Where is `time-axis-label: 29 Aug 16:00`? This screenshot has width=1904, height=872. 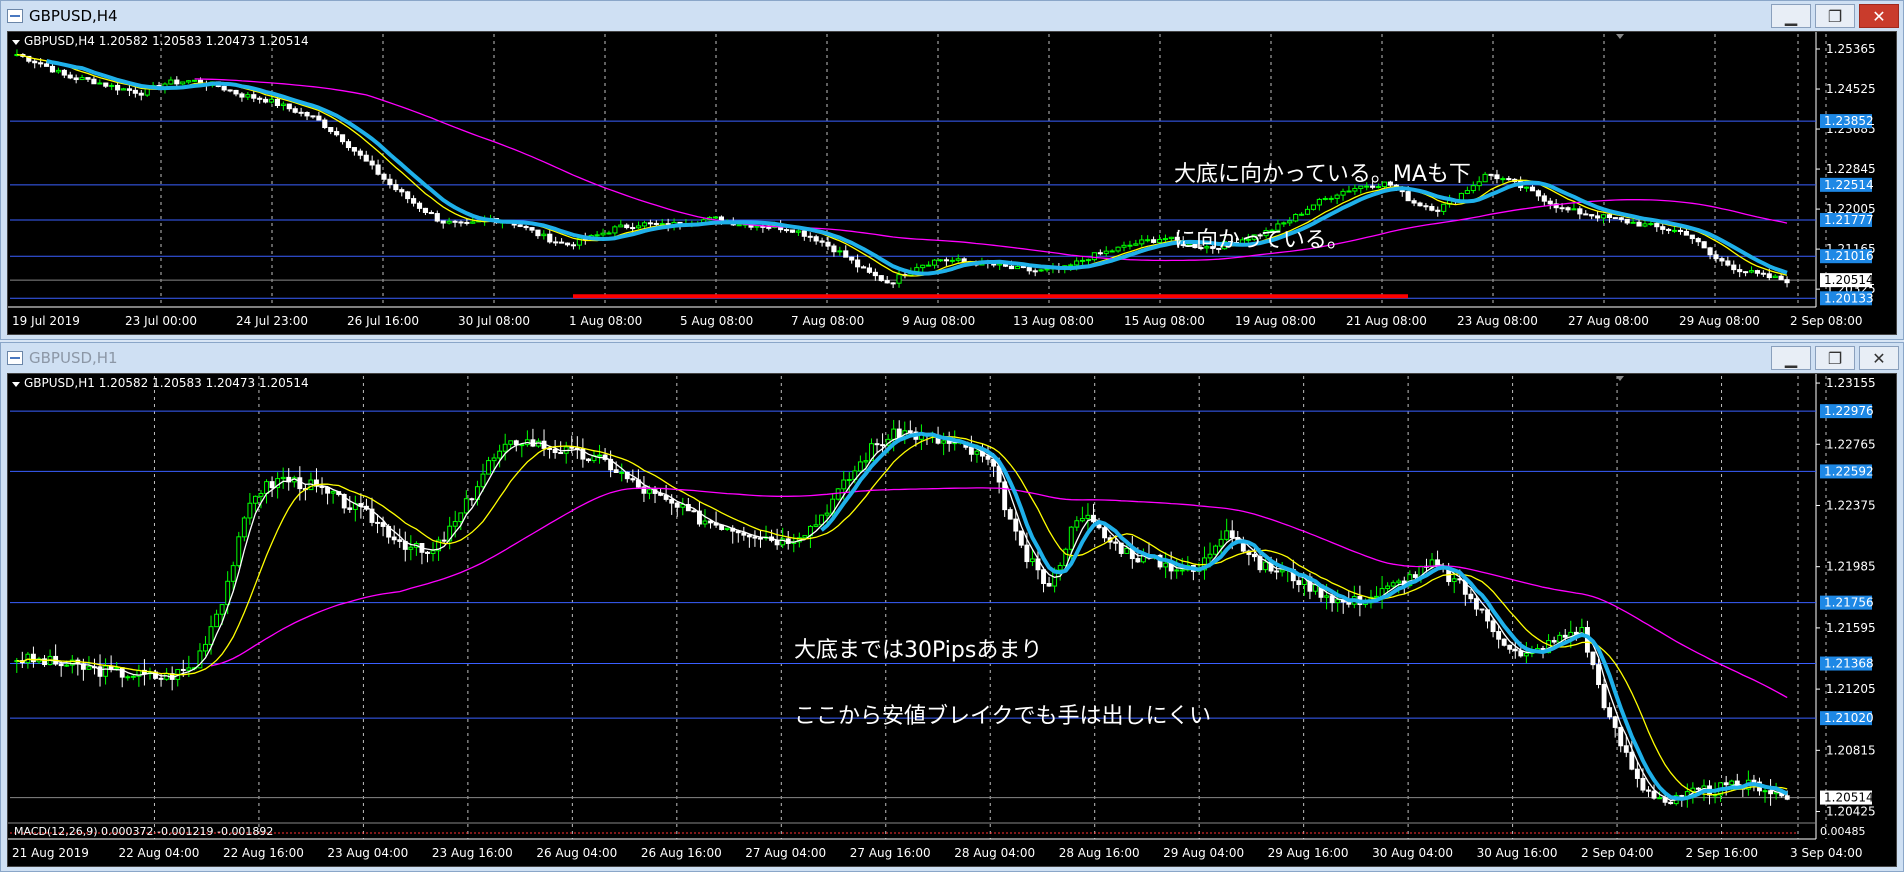
time-axis-label: 29 Aug 16:00 is located at coordinates (1308, 853).